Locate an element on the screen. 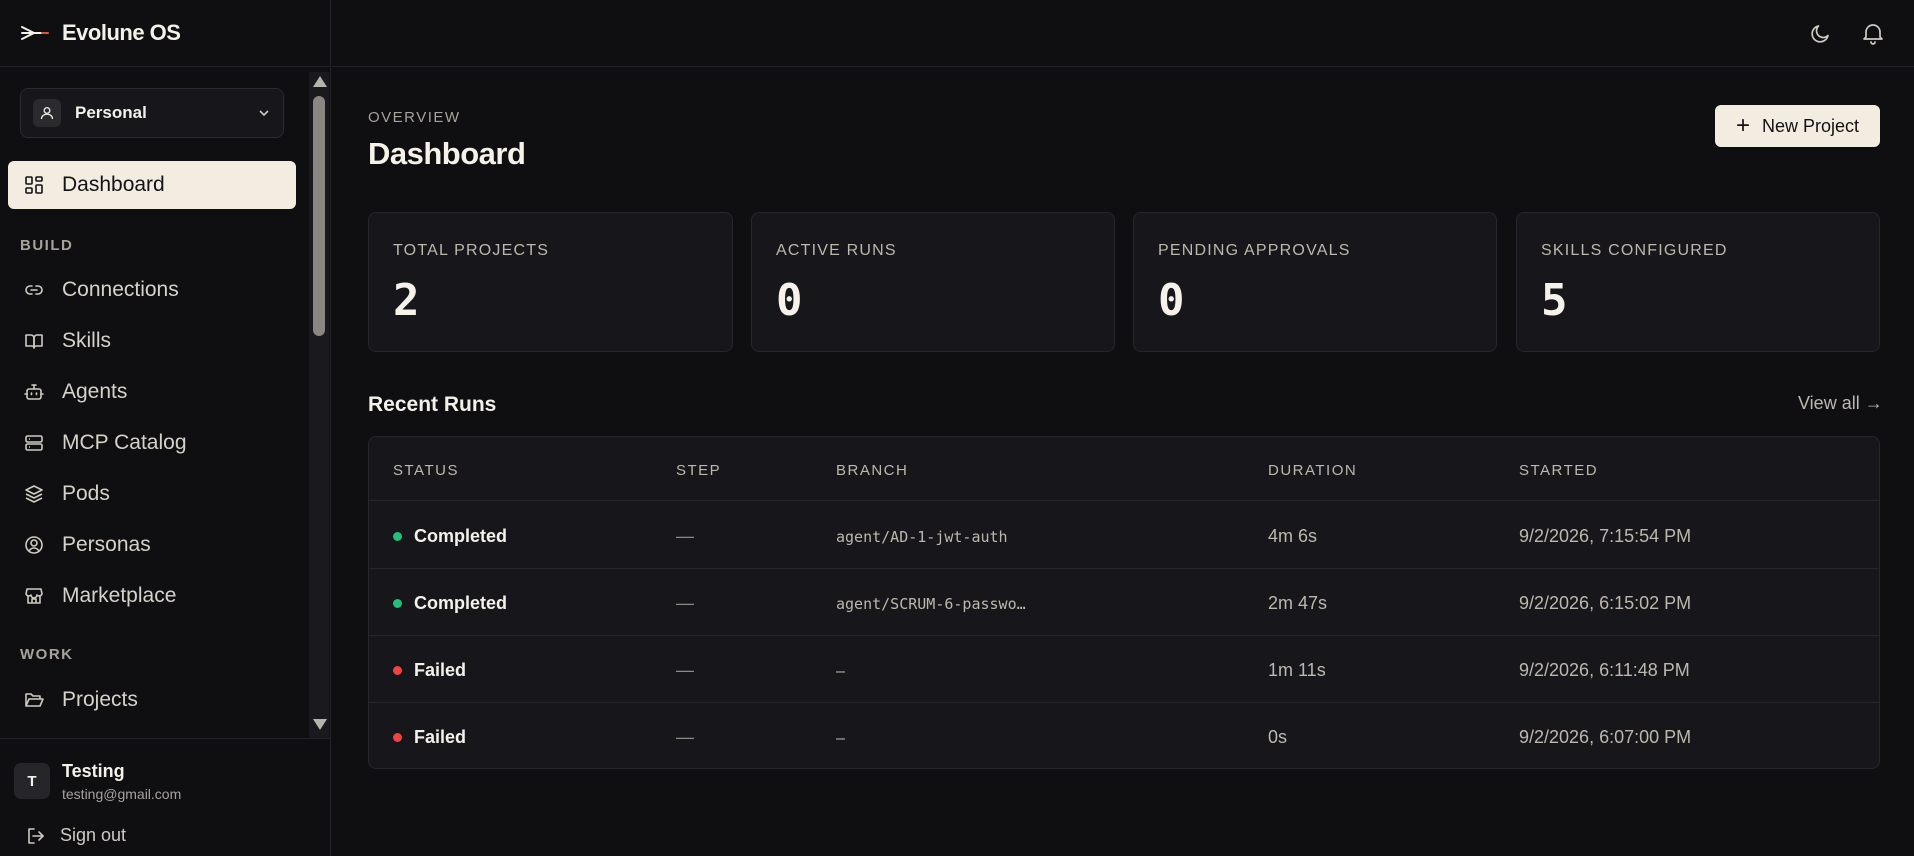 The image size is (1914, 856). stat-card-active-runs: ACTIVE RUNS 0 is located at coordinates (933, 282).